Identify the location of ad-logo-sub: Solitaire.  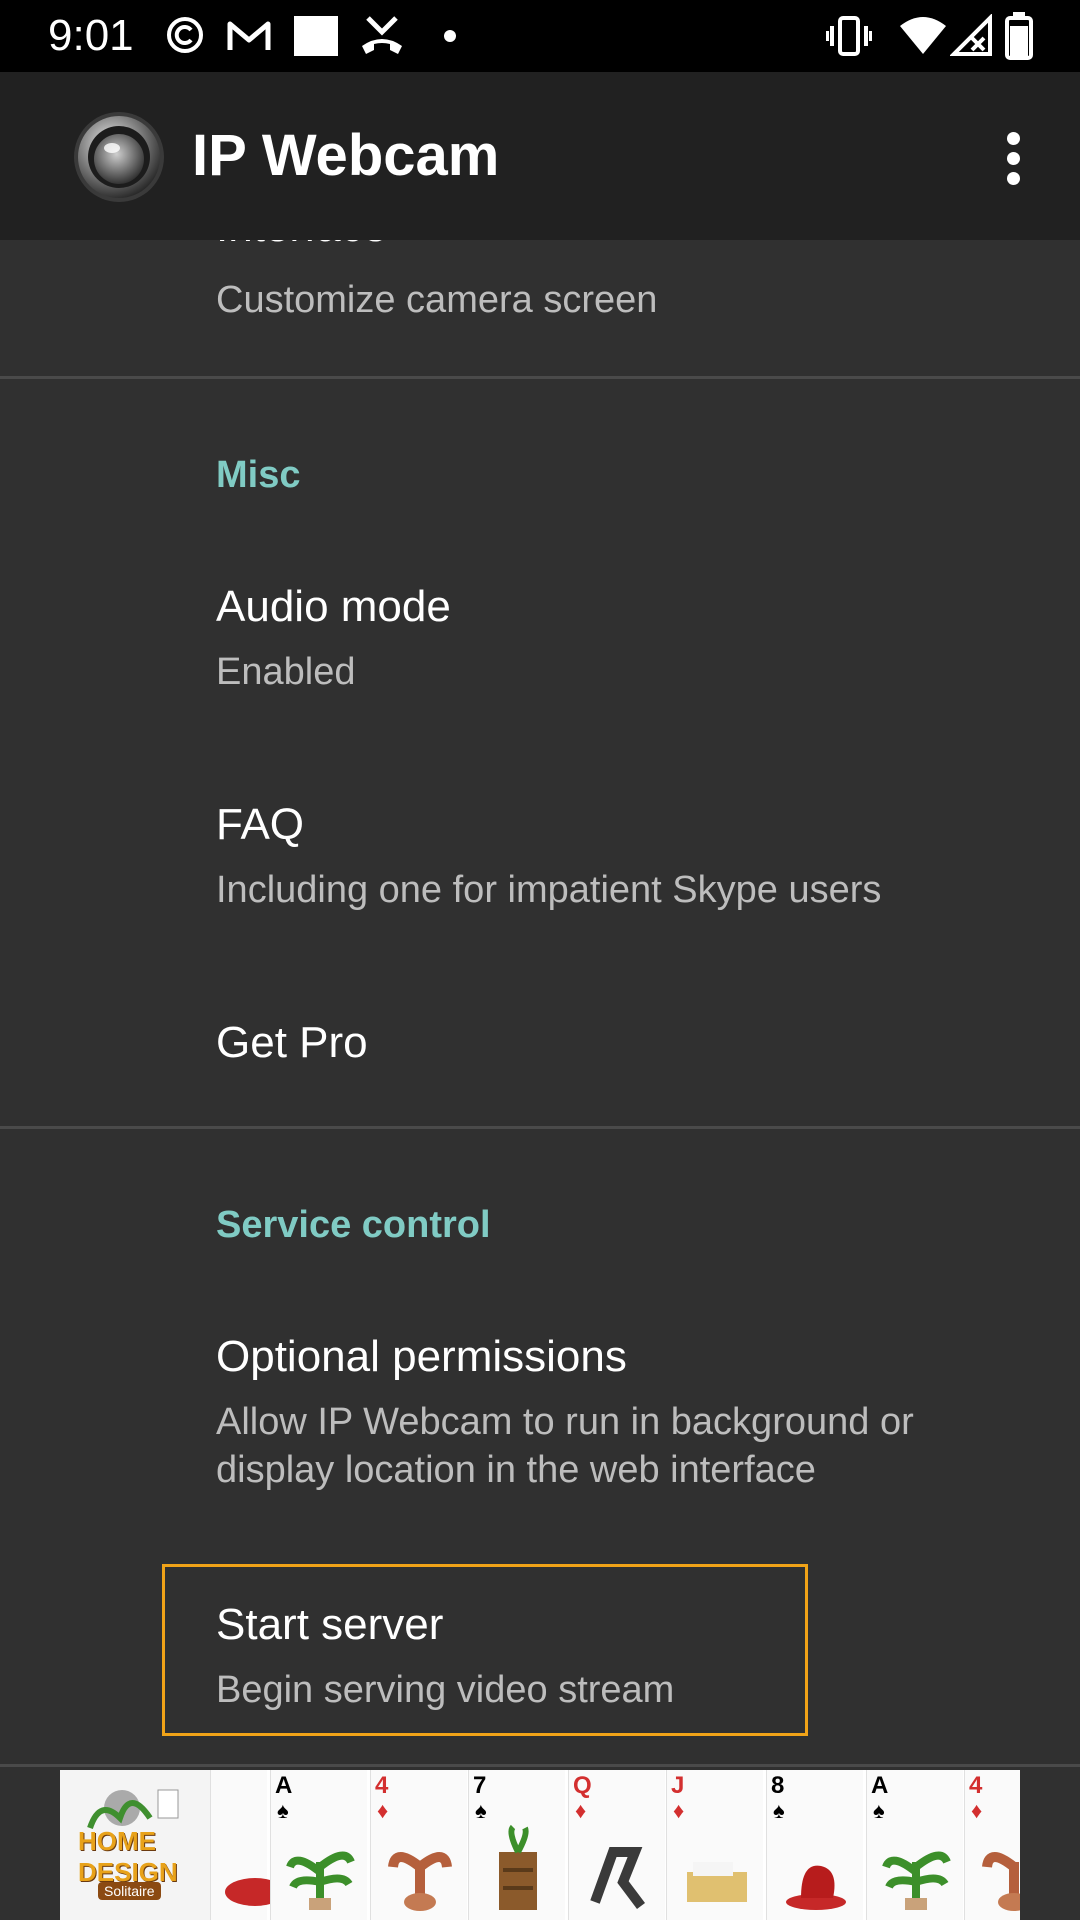
(129, 1891).